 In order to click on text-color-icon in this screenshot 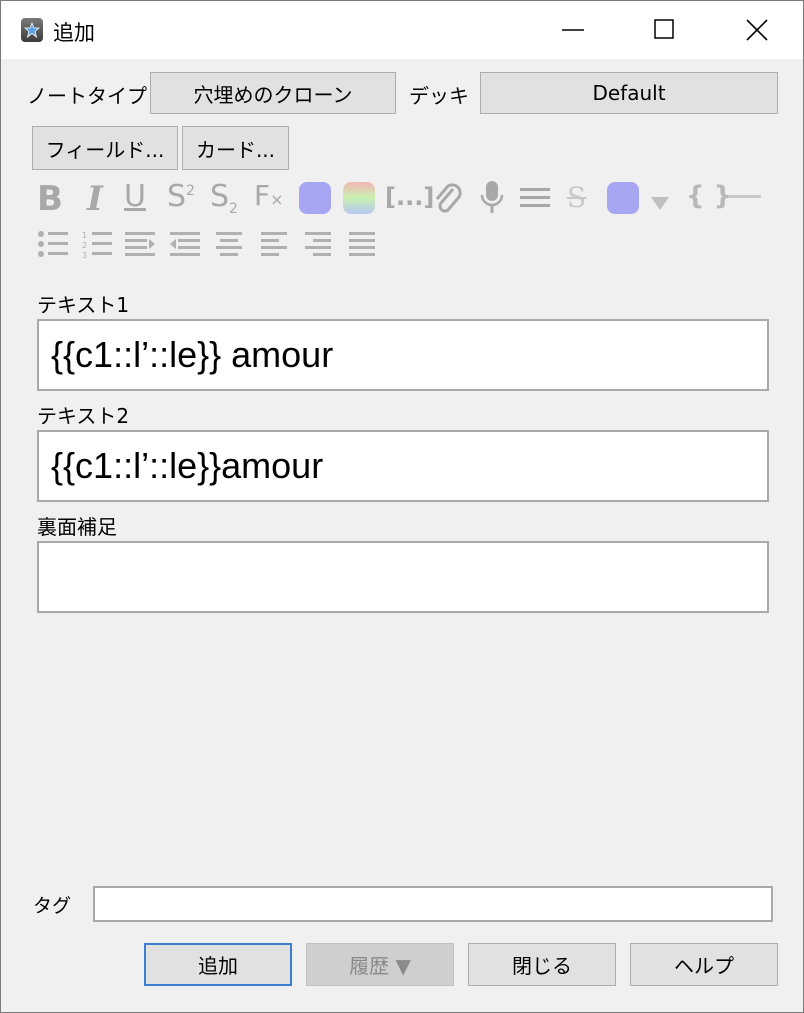, I will do `click(315, 198)`.